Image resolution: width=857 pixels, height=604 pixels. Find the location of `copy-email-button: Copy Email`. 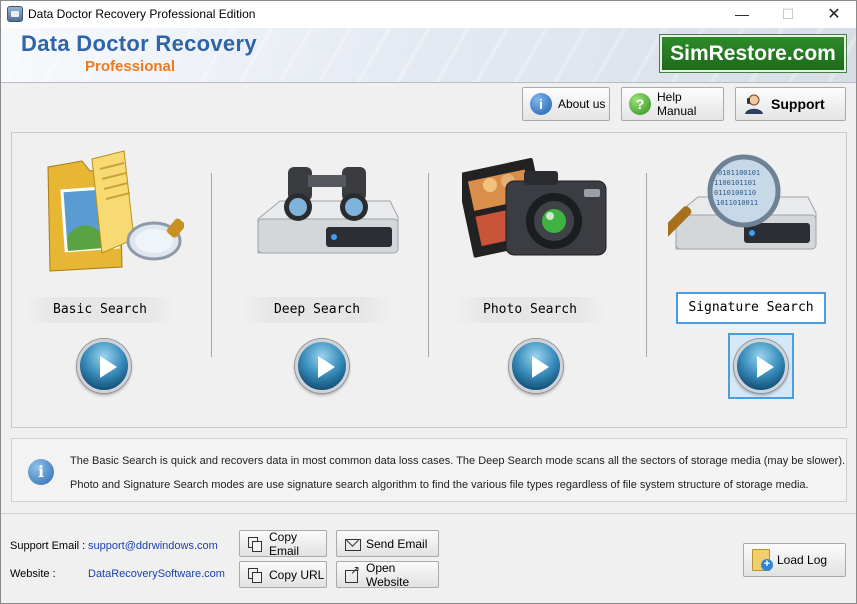

copy-email-button: Copy Email is located at coordinates (283, 543).